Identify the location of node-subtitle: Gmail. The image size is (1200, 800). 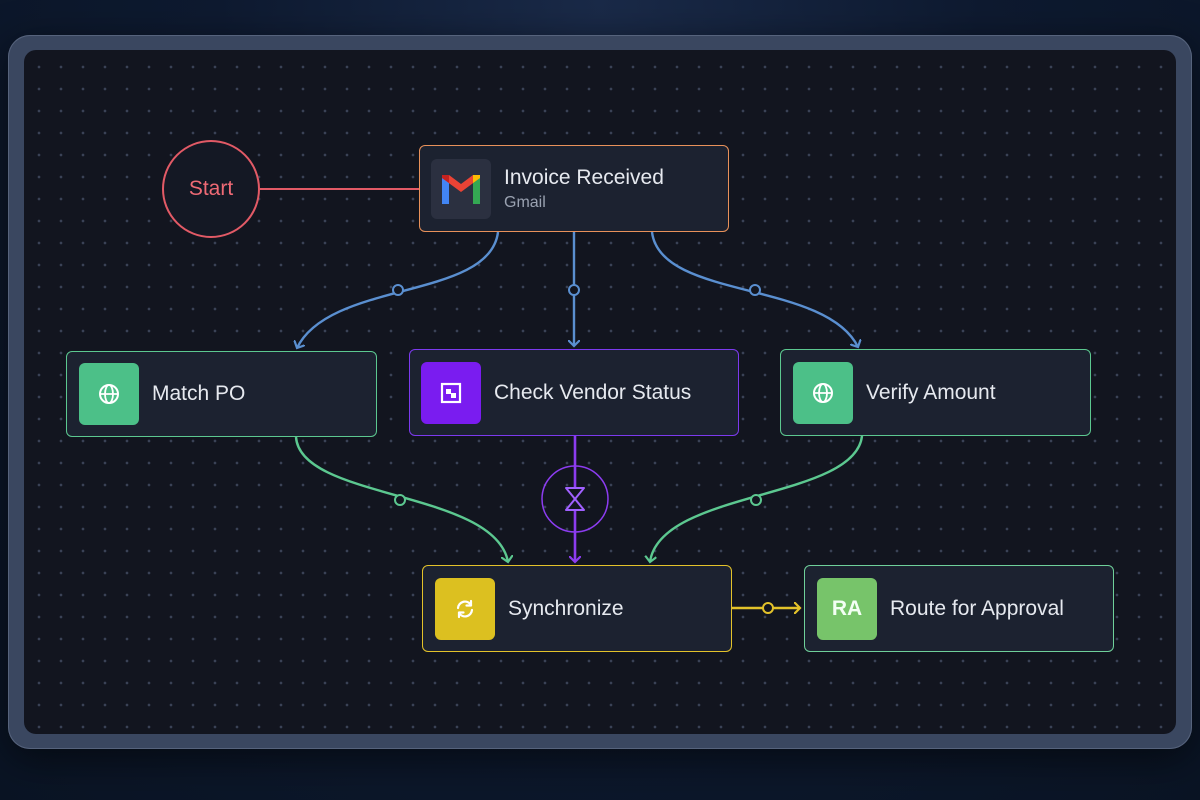
(525, 202).